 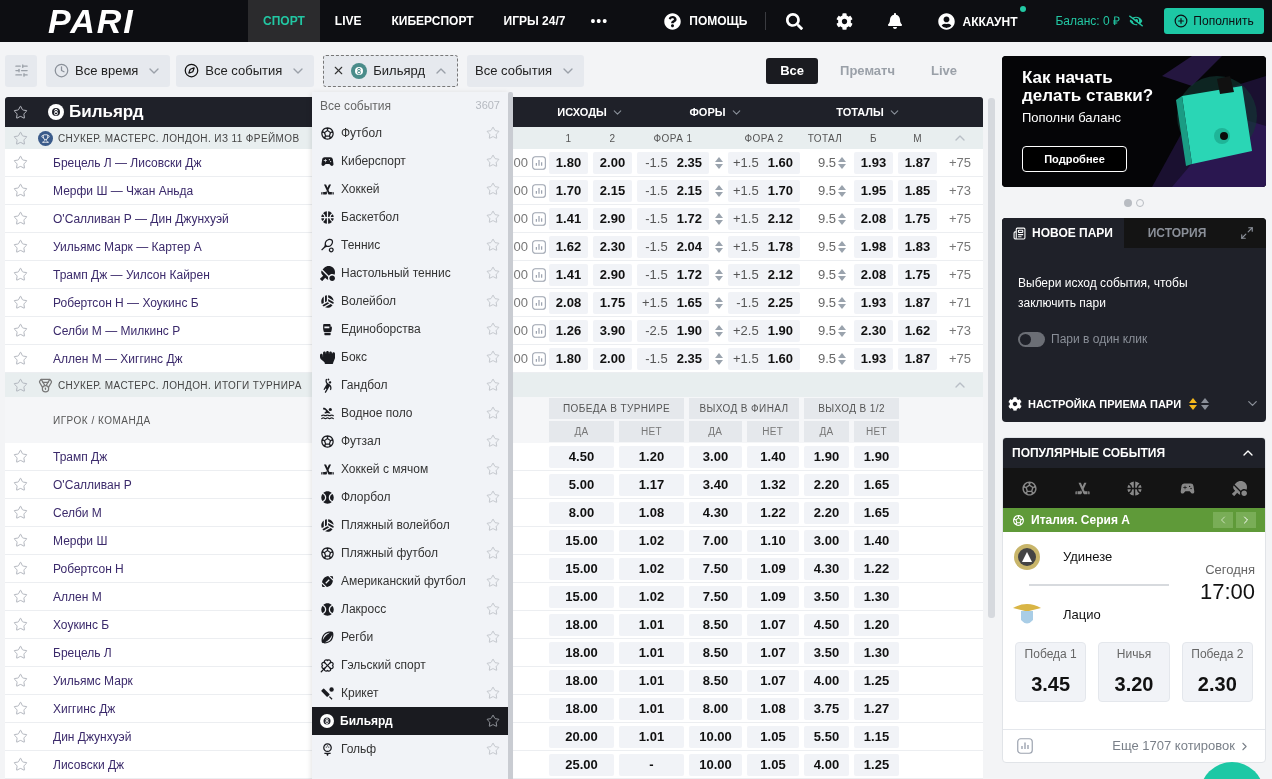 What do you see at coordinates (410, 189) in the screenshot?
I see `menu-item: Хоккей` at bounding box center [410, 189].